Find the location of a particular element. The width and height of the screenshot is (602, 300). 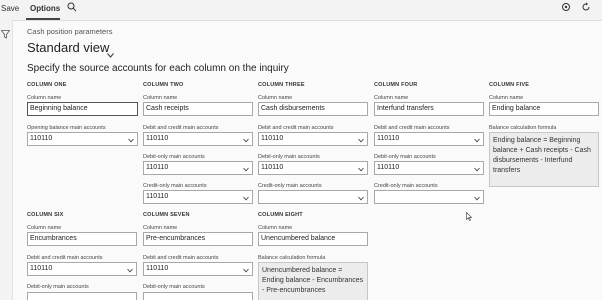

column-seven-name-label: Column name is located at coordinates (160, 228).